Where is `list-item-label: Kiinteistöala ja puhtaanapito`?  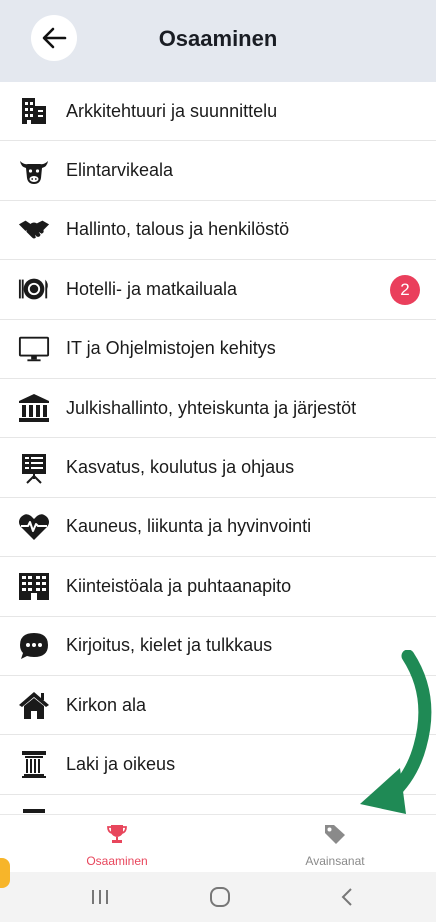
list-item-label: Kiinteistöala ja puhtaanapito is located at coordinates (179, 585).